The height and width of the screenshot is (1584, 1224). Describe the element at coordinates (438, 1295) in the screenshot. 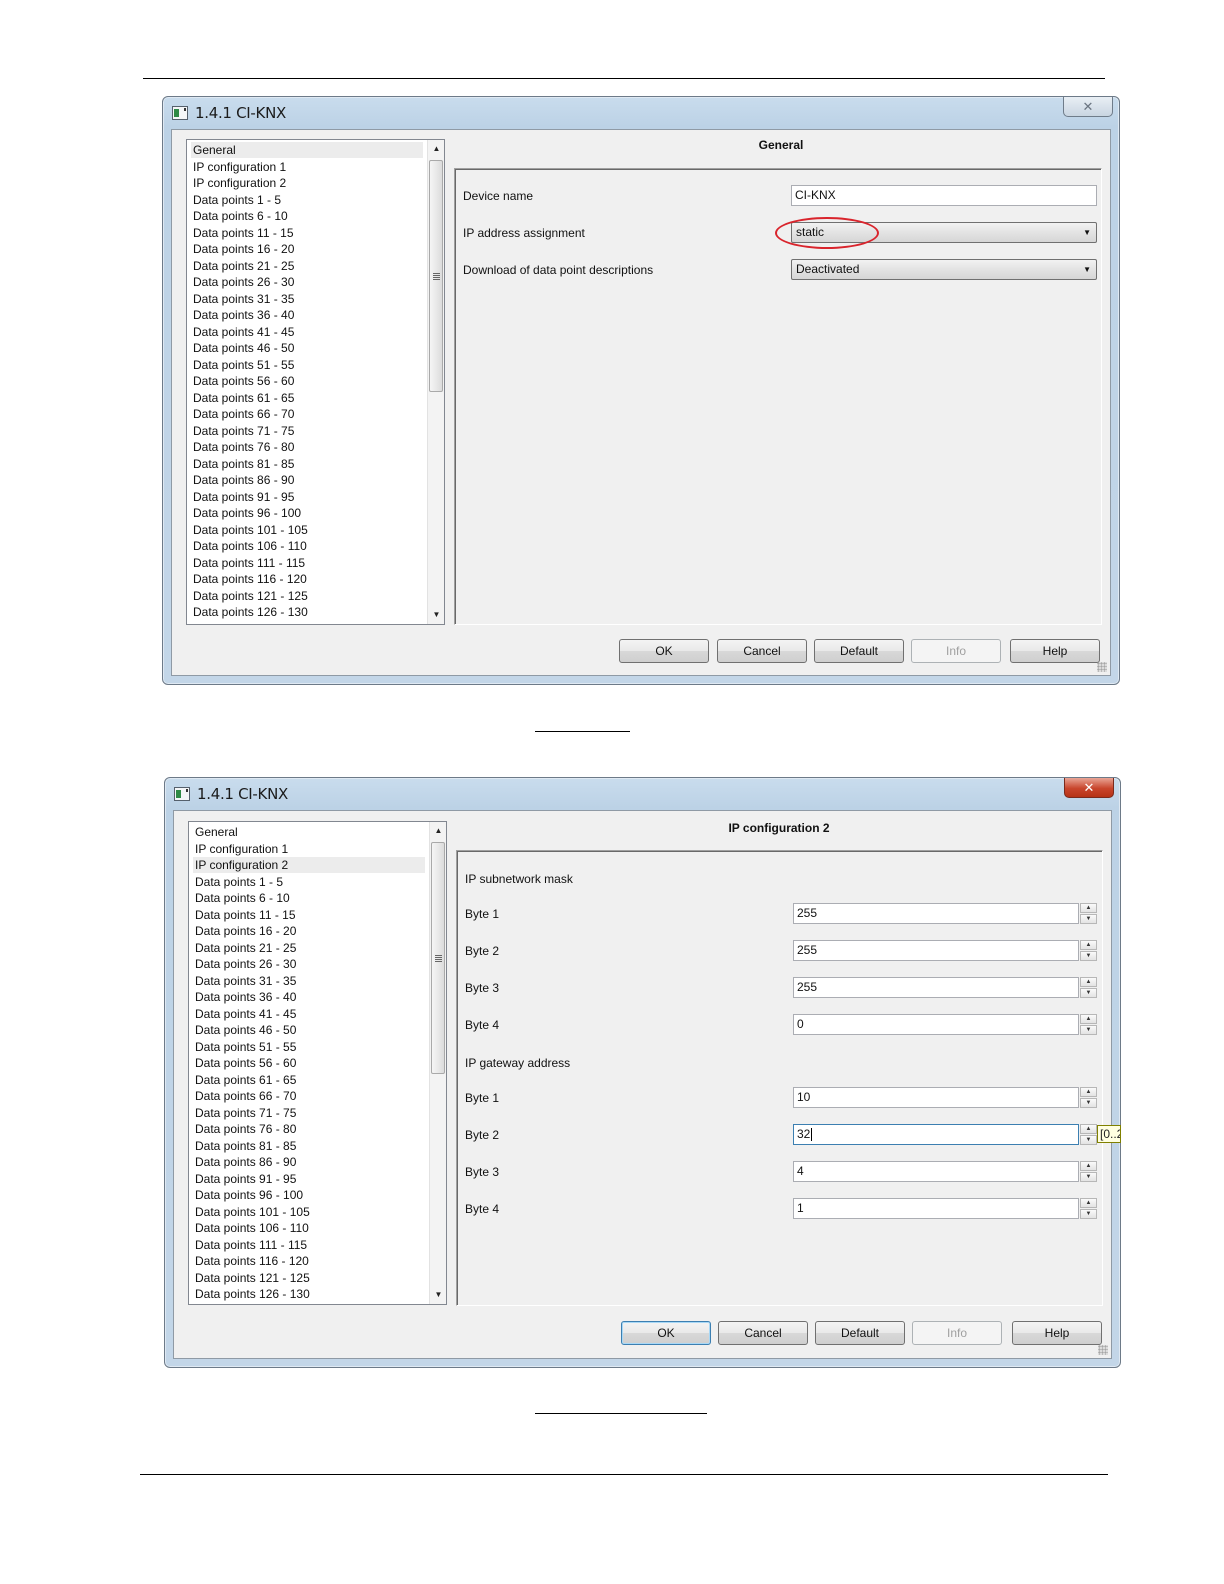

I see `scroll-down-icon: ▼` at that location.